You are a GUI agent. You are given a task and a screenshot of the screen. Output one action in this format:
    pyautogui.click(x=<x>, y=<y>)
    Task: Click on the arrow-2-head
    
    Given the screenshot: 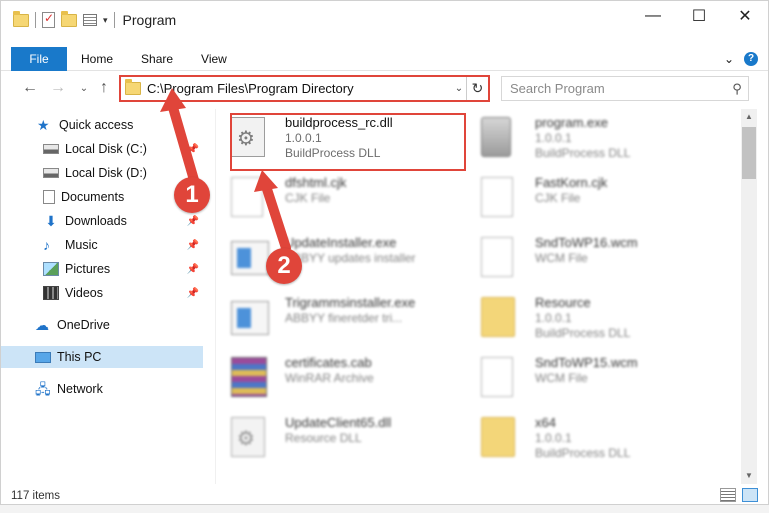 What is the action you would take?
    pyautogui.click(x=266, y=181)
    